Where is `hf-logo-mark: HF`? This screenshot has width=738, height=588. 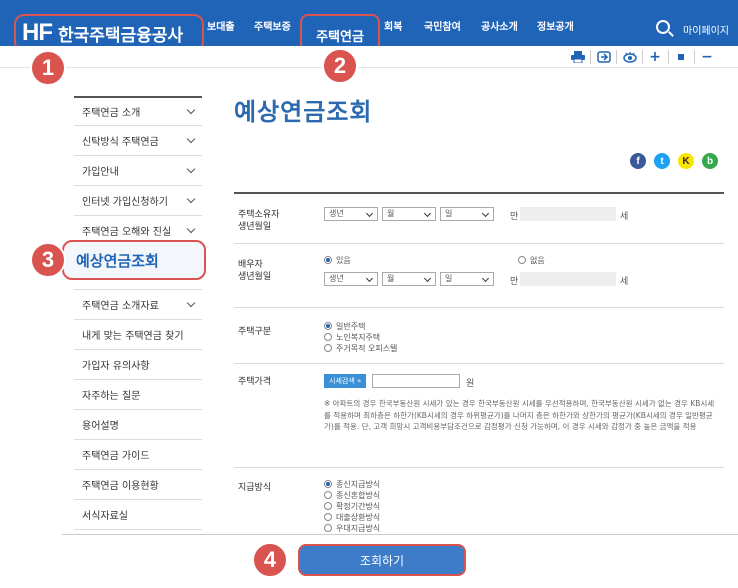 hf-logo-mark: HF is located at coordinates (37, 32).